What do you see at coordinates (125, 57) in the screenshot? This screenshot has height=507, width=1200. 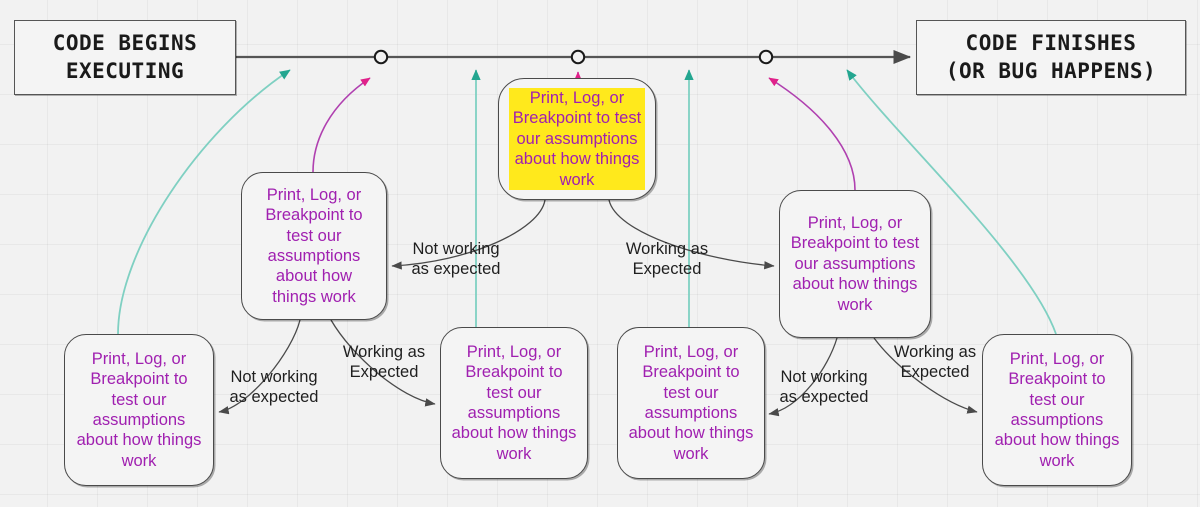 I see `terminal-code-begins: CODE BEGINS EXECUTING` at bounding box center [125, 57].